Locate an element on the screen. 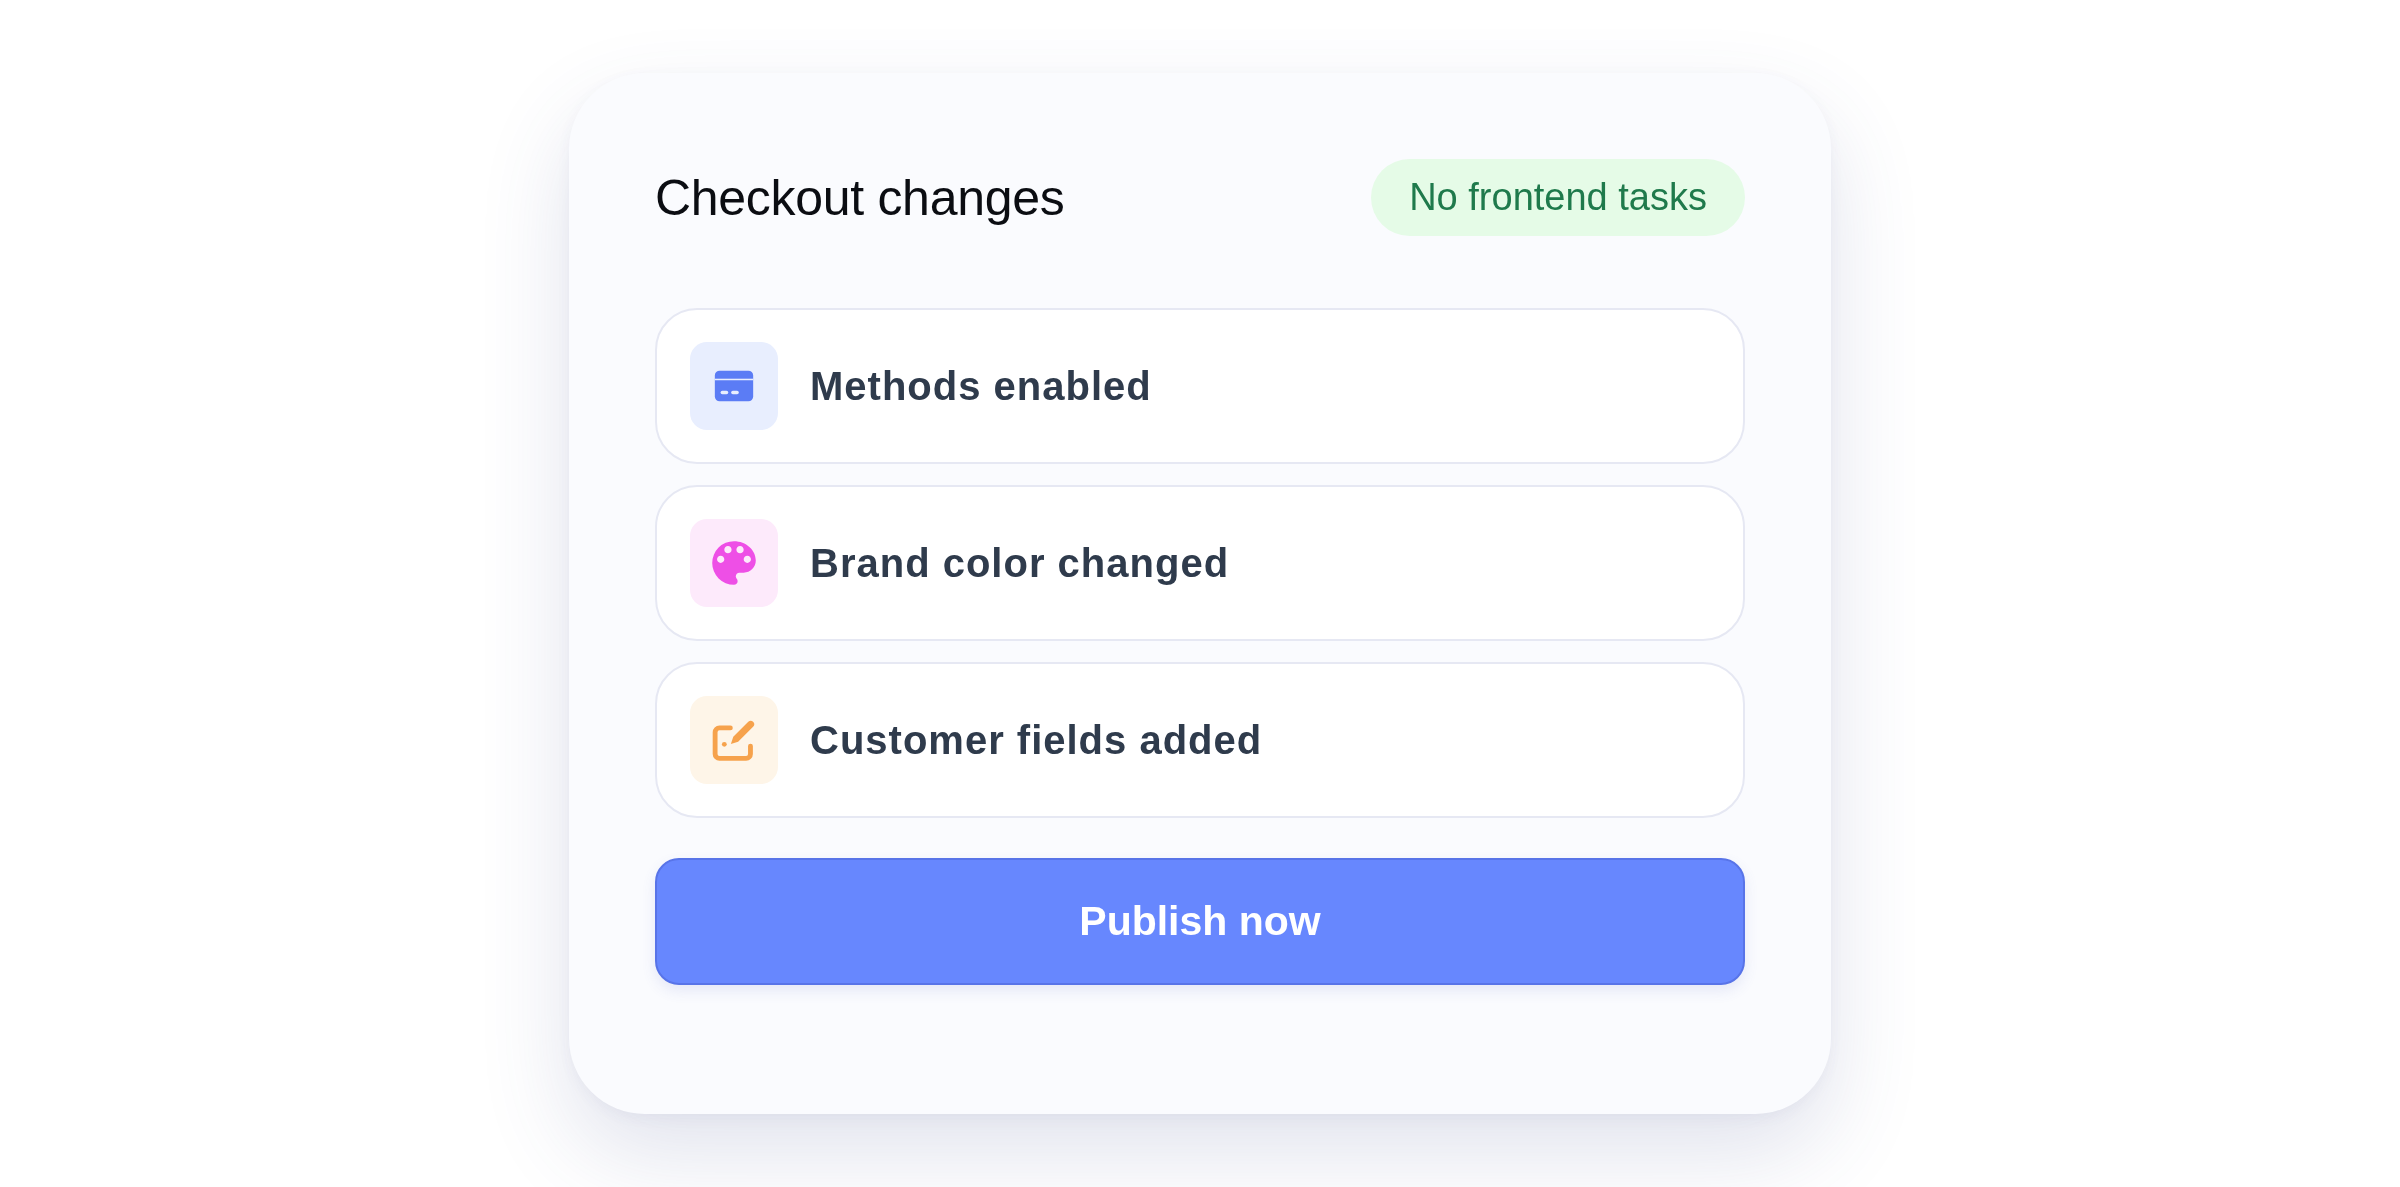 Image resolution: width=2400 pixels, height=1187 pixels. change-label: Methods enabled is located at coordinates (981, 386).